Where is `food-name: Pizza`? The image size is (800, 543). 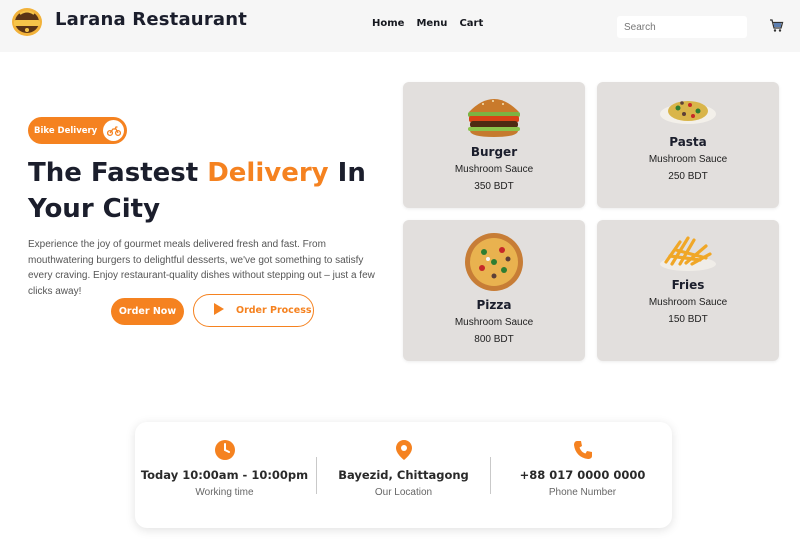 food-name: Pizza is located at coordinates (494, 305).